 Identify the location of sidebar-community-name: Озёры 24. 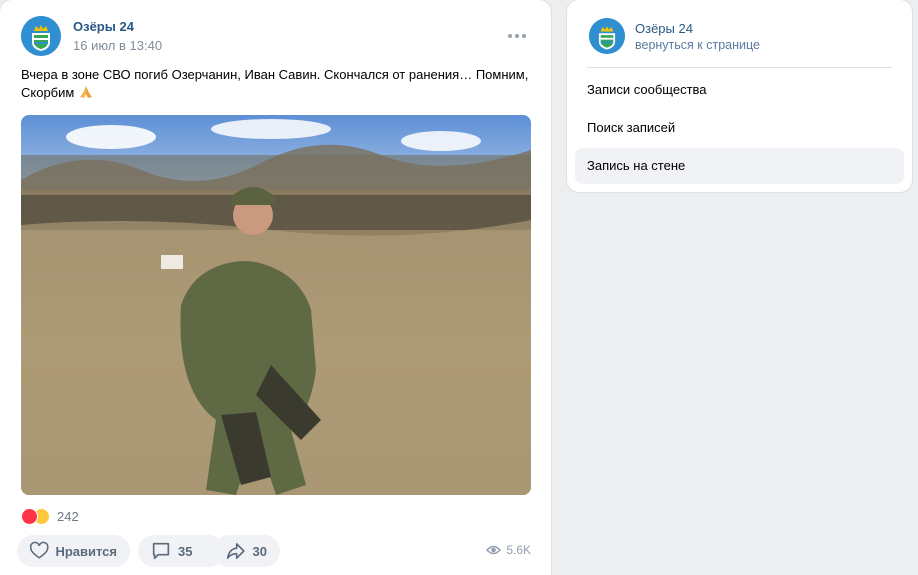
(664, 28).